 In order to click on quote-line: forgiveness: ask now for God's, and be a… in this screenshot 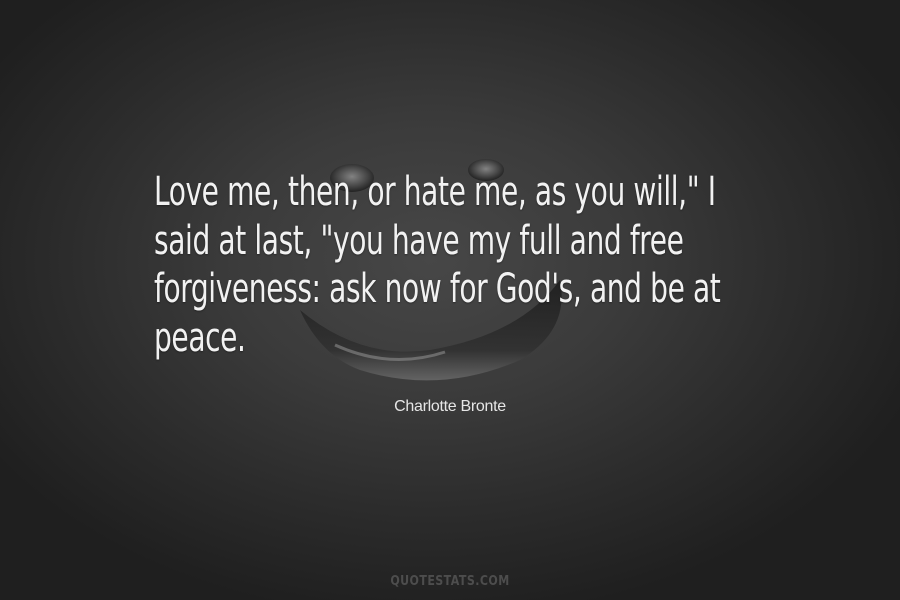, I will do `click(437, 289)`.